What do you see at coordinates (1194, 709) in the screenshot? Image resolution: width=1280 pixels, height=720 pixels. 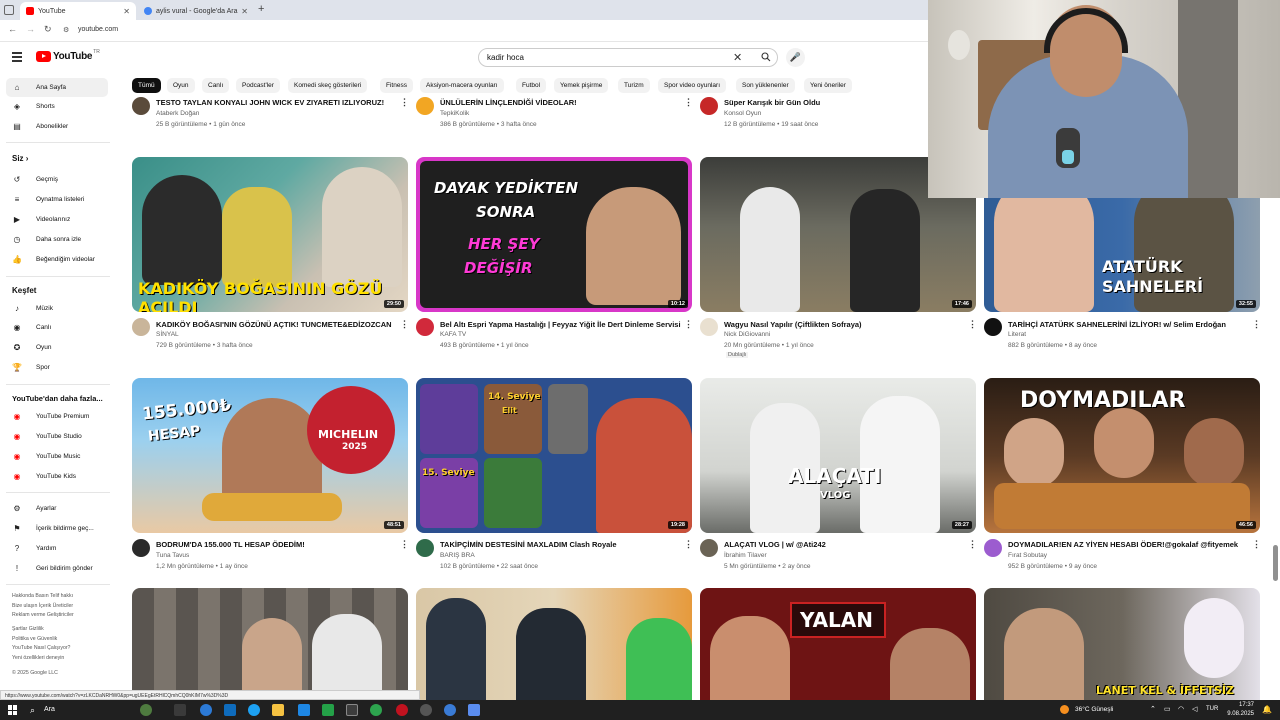 I see `volume-icon: ◁` at bounding box center [1194, 709].